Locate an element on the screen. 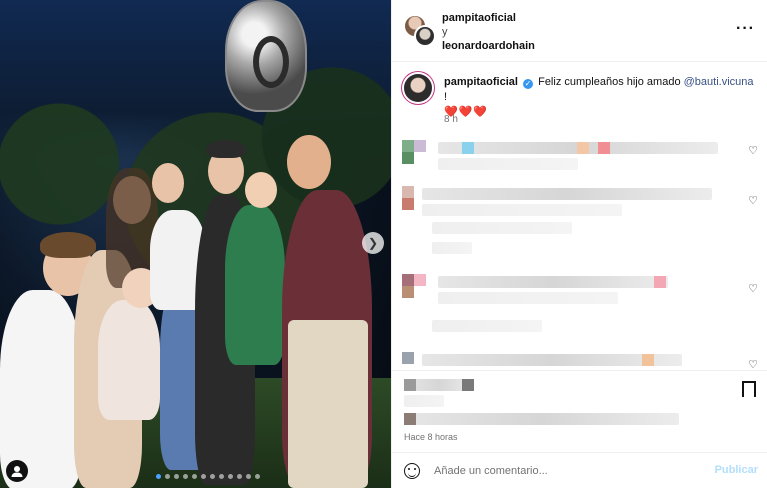 The width and height of the screenshot is (767, 488). person-boy-left is located at coordinates (41, 389).